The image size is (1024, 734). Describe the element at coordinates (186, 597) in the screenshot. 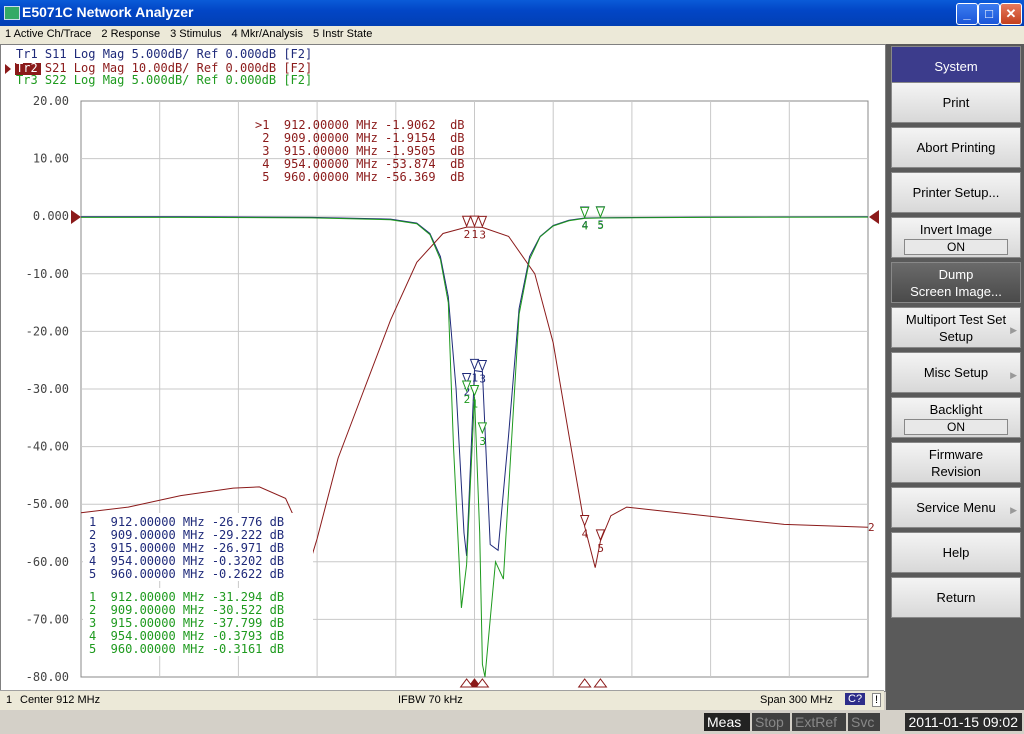

I see `marker-readout: 1 912.00000 MHz -31.294 dB` at that location.